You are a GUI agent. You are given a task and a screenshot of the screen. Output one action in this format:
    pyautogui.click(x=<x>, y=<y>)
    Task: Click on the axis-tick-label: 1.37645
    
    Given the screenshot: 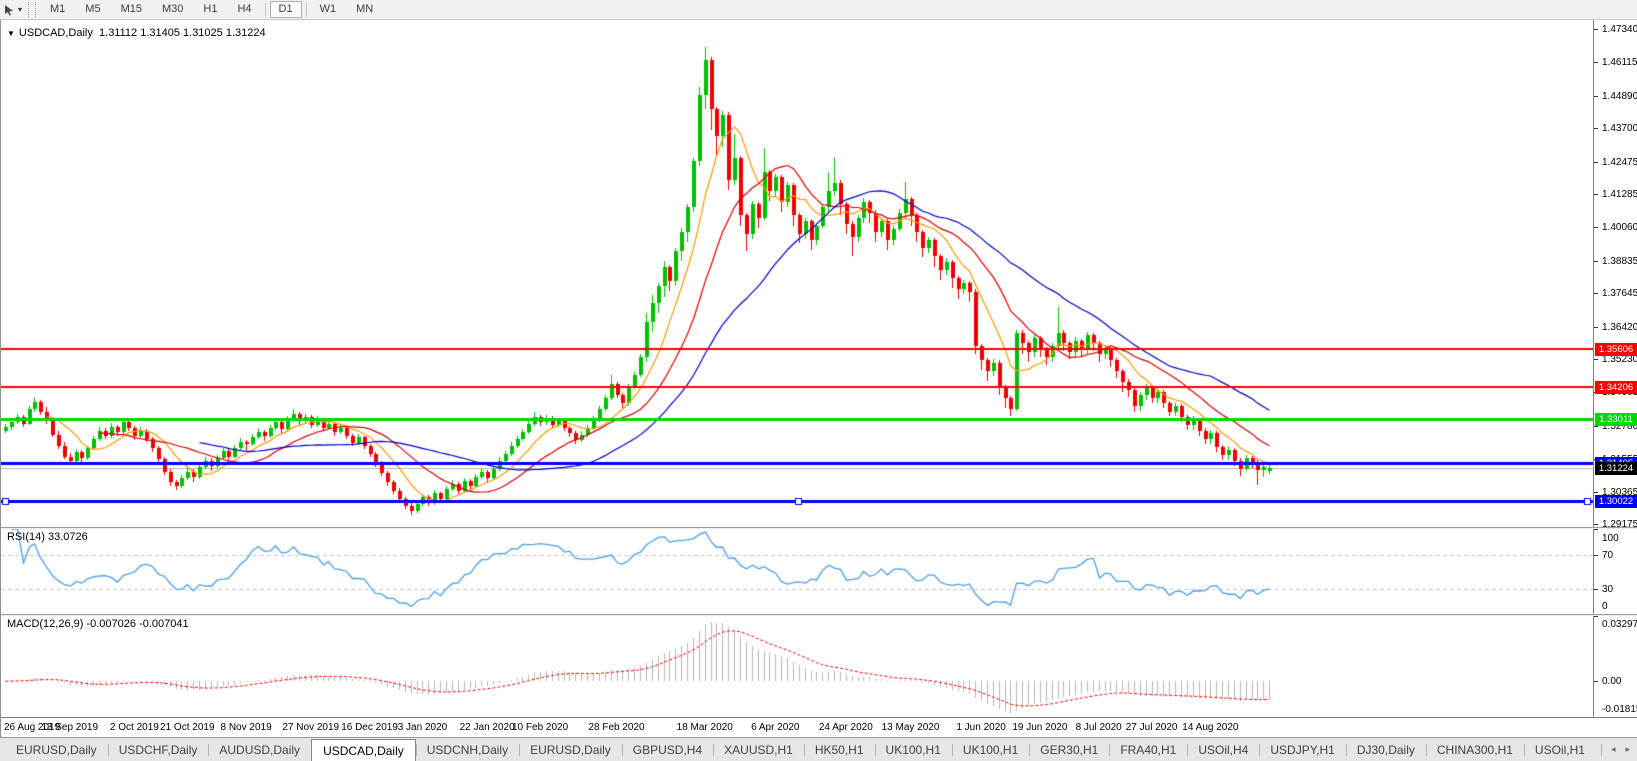 What is the action you would take?
    pyautogui.click(x=1619, y=293)
    